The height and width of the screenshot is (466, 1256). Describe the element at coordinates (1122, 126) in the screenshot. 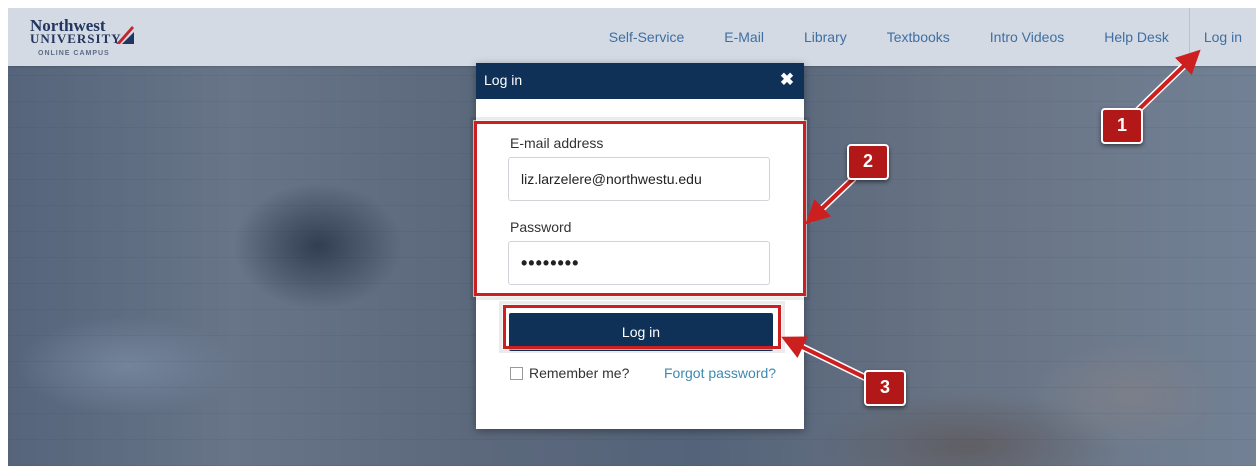

I see `step-badge-1: 1` at that location.